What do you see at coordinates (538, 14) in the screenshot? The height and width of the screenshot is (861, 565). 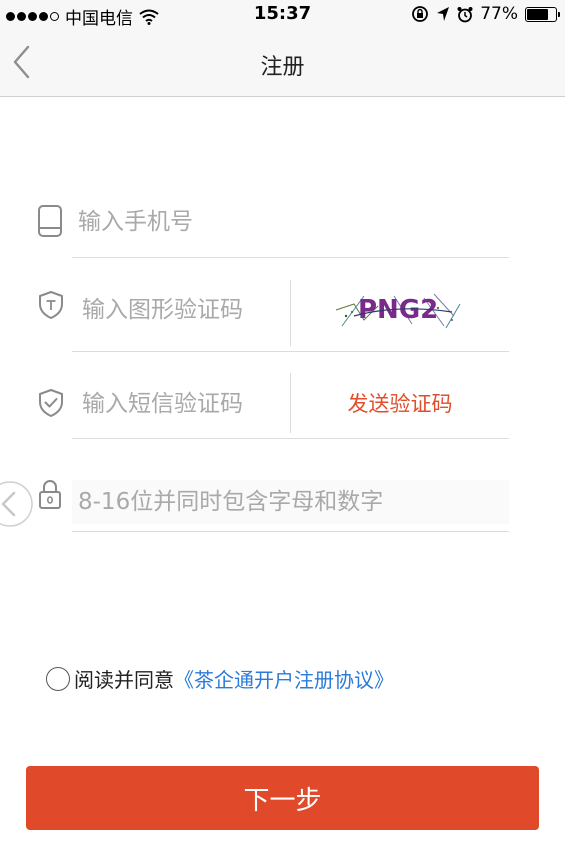 I see `battery-level` at bounding box center [538, 14].